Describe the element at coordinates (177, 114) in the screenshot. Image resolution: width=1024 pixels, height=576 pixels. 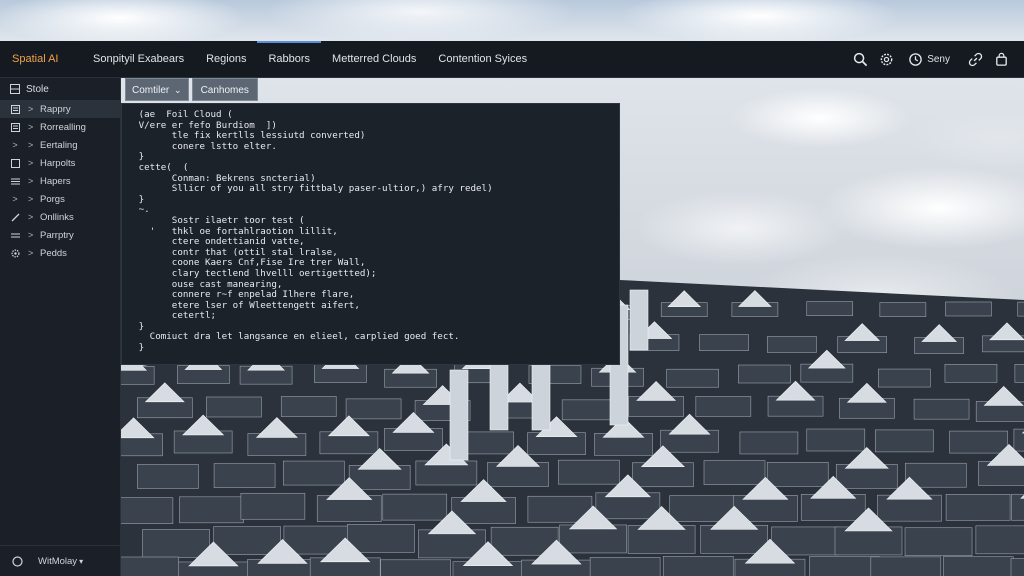
I see `code-line: (ae Foil Cloud (` at that location.